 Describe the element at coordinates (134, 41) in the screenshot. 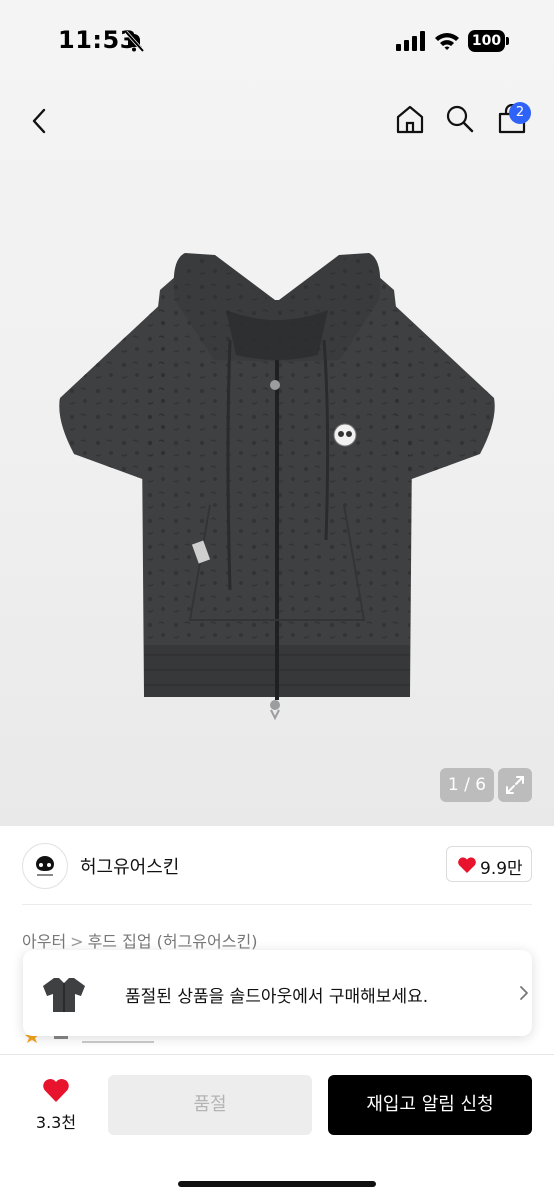

I see `bell-slash-icon` at that location.